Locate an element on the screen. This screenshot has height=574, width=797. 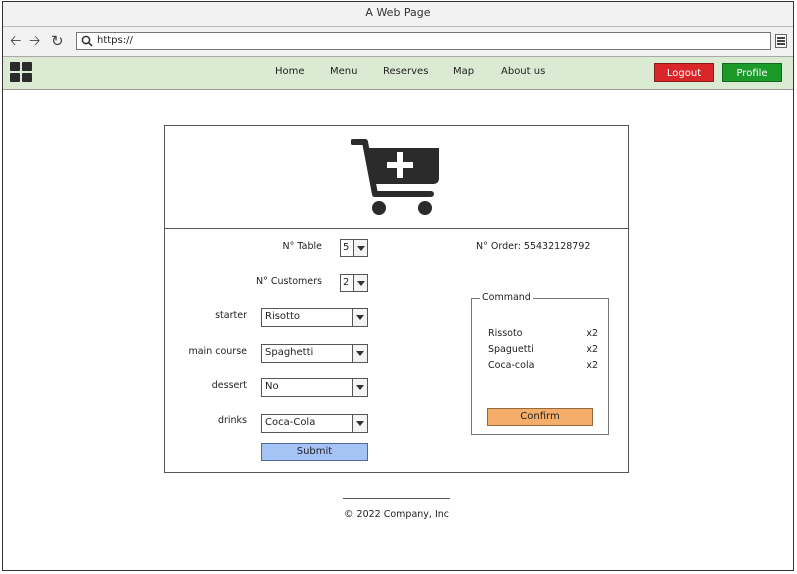
dessert-select: No is located at coordinates (314, 387).